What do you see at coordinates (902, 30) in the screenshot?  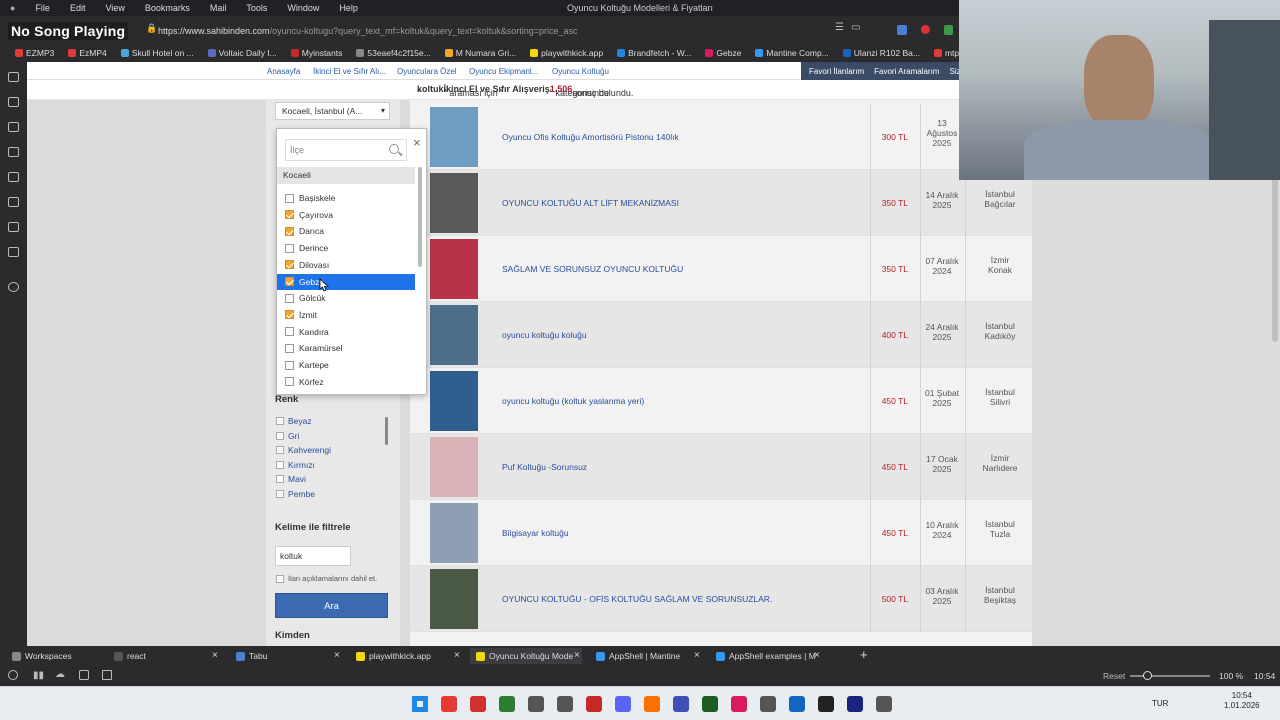 I see `translate-icon` at bounding box center [902, 30].